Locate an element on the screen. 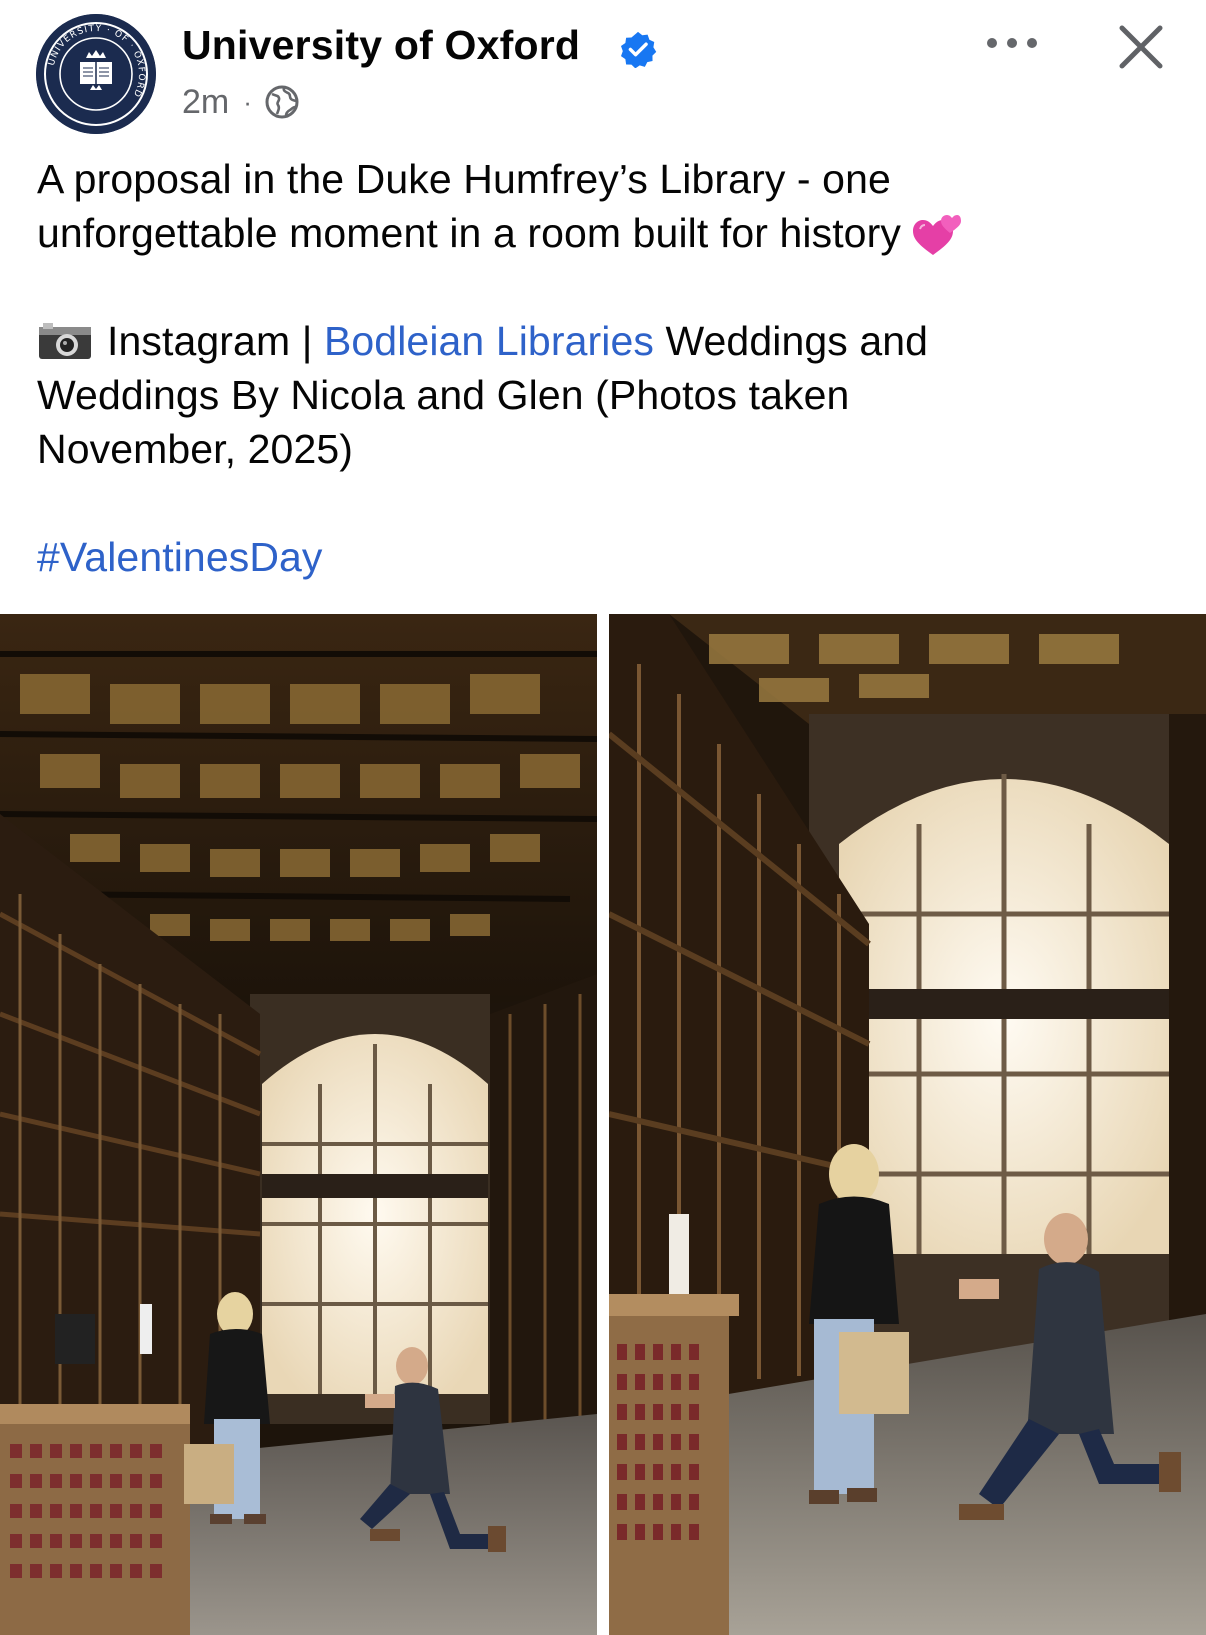  camera-emoji is located at coordinates (65, 341).